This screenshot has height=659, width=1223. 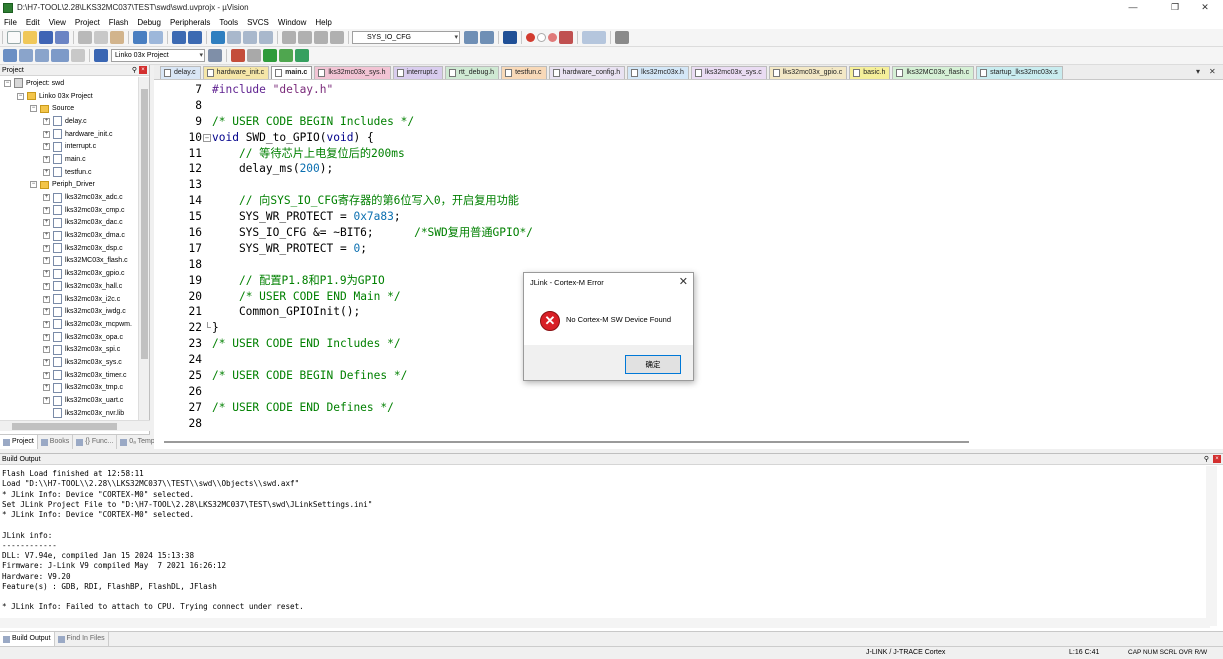 I want to click on window-layout-icon, so click(x=594, y=37).